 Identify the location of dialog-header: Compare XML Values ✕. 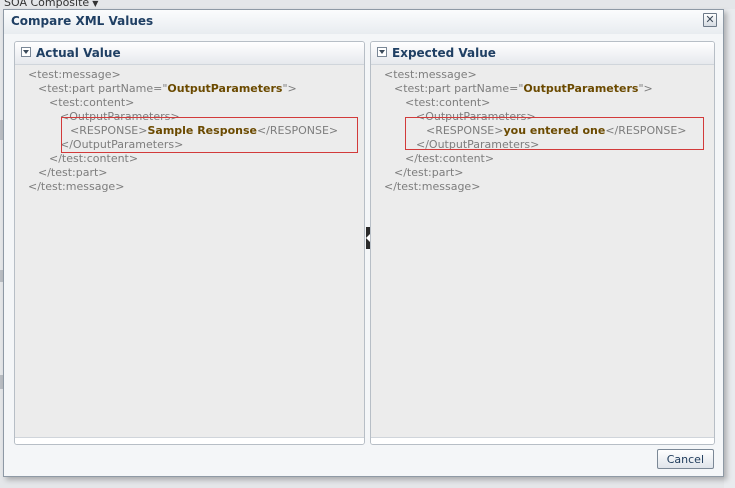
(363, 22).